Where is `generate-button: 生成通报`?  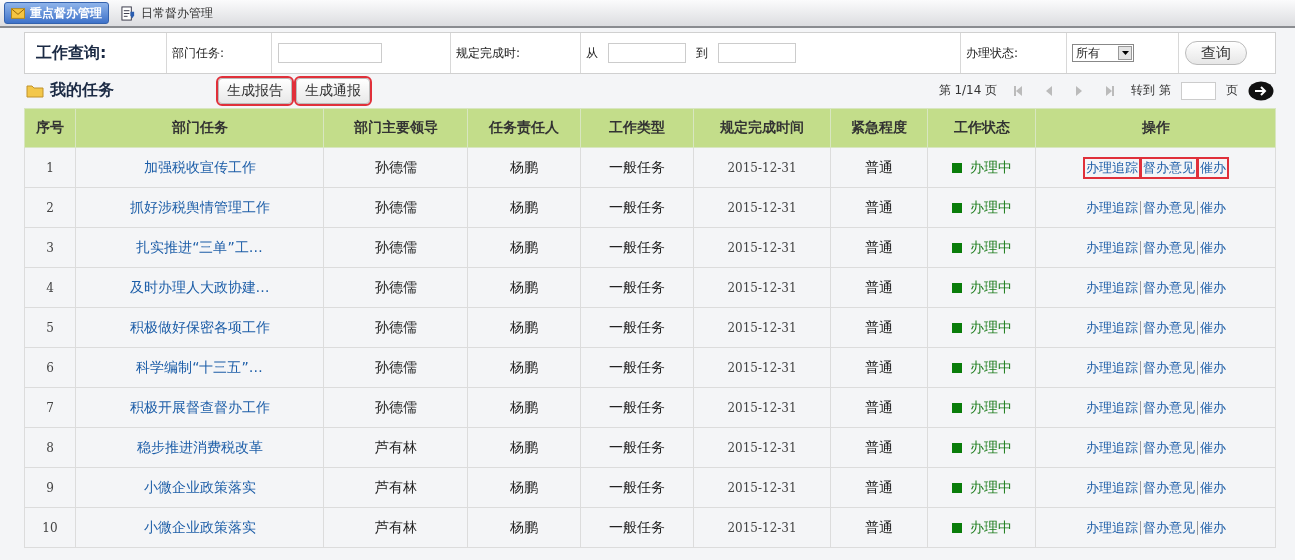
generate-button: 生成通报 is located at coordinates (333, 90).